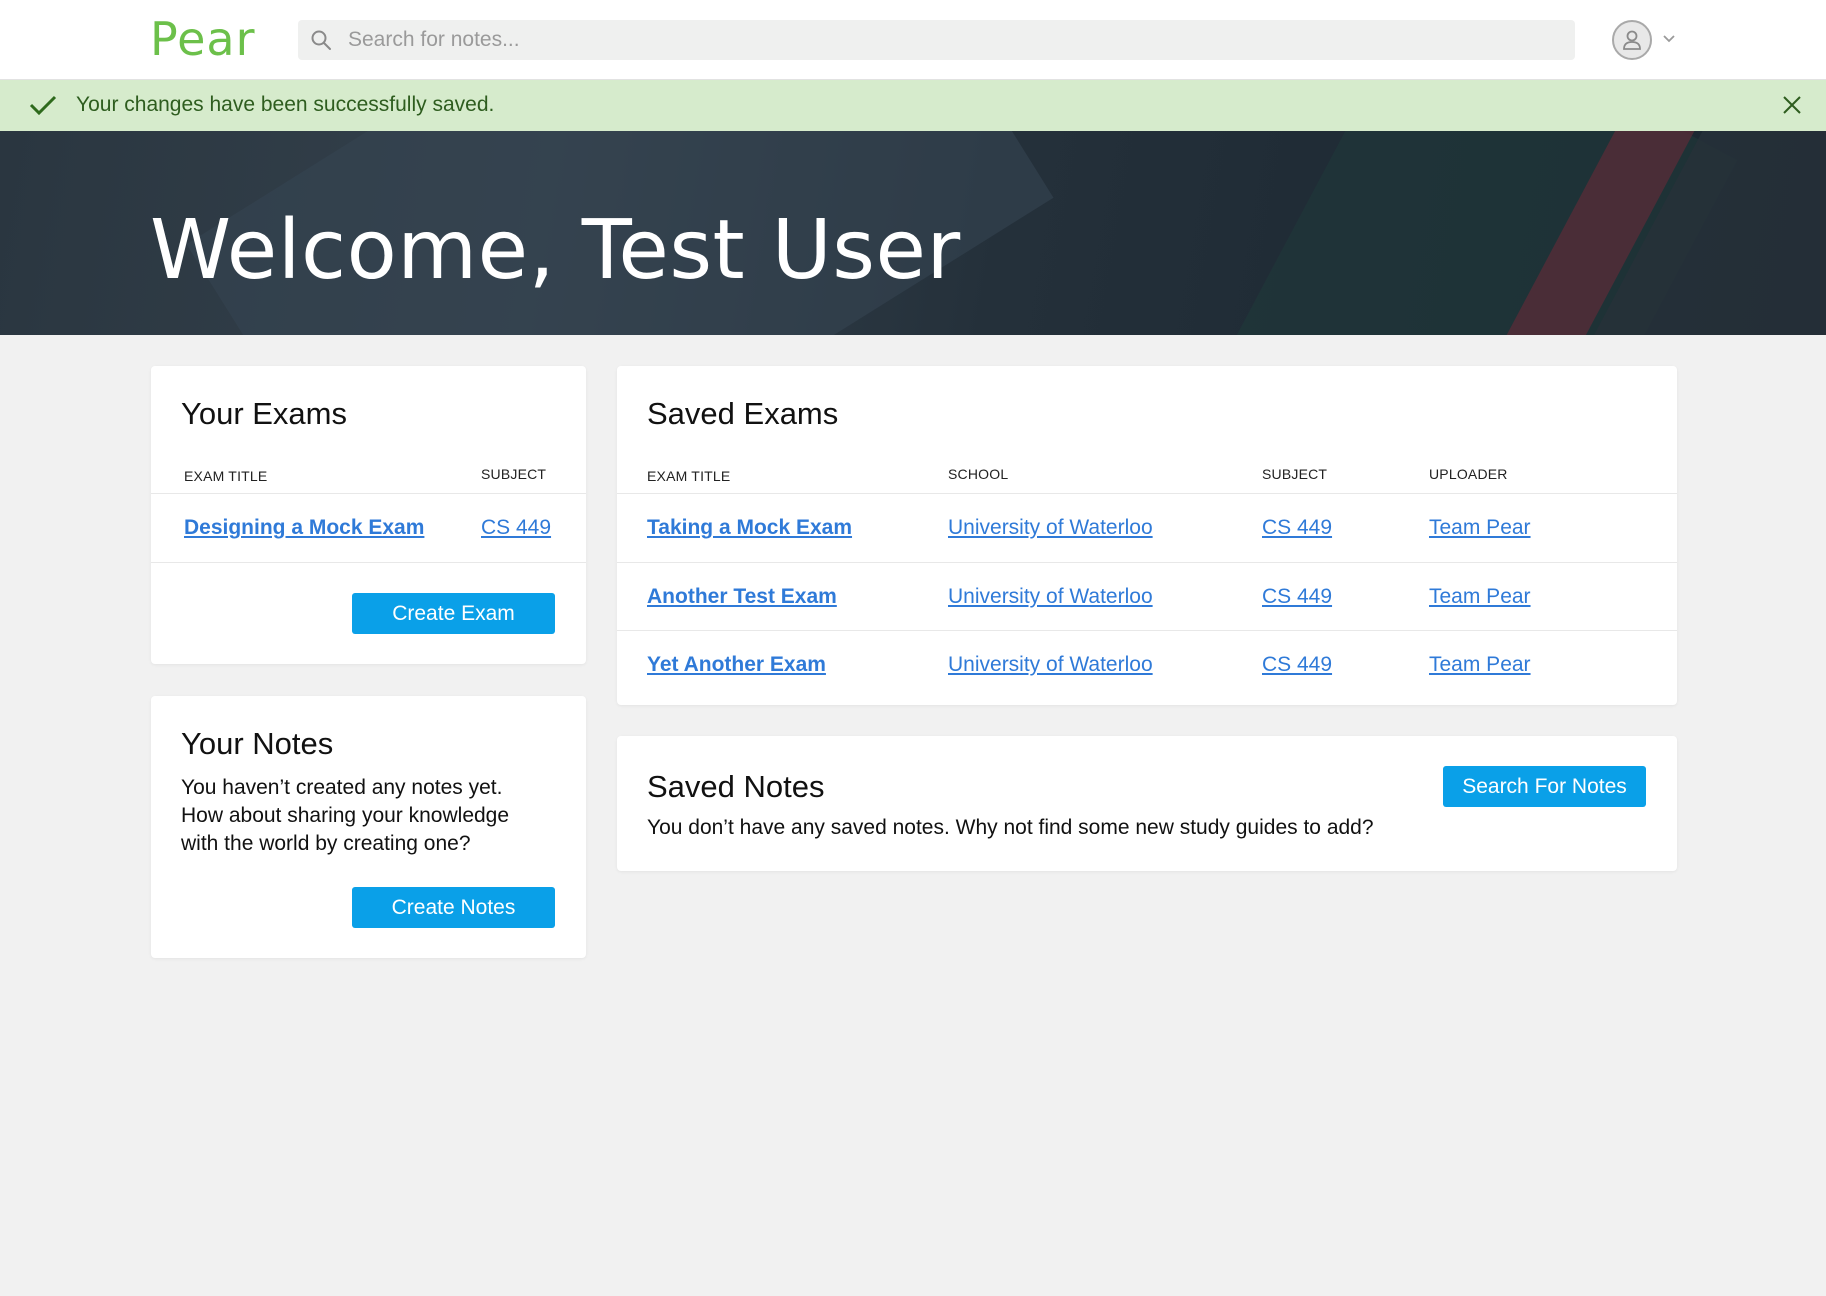 This screenshot has width=1826, height=1296. What do you see at coordinates (453, 613) in the screenshot?
I see `create-exam-button: Create Exam` at bounding box center [453, 613].